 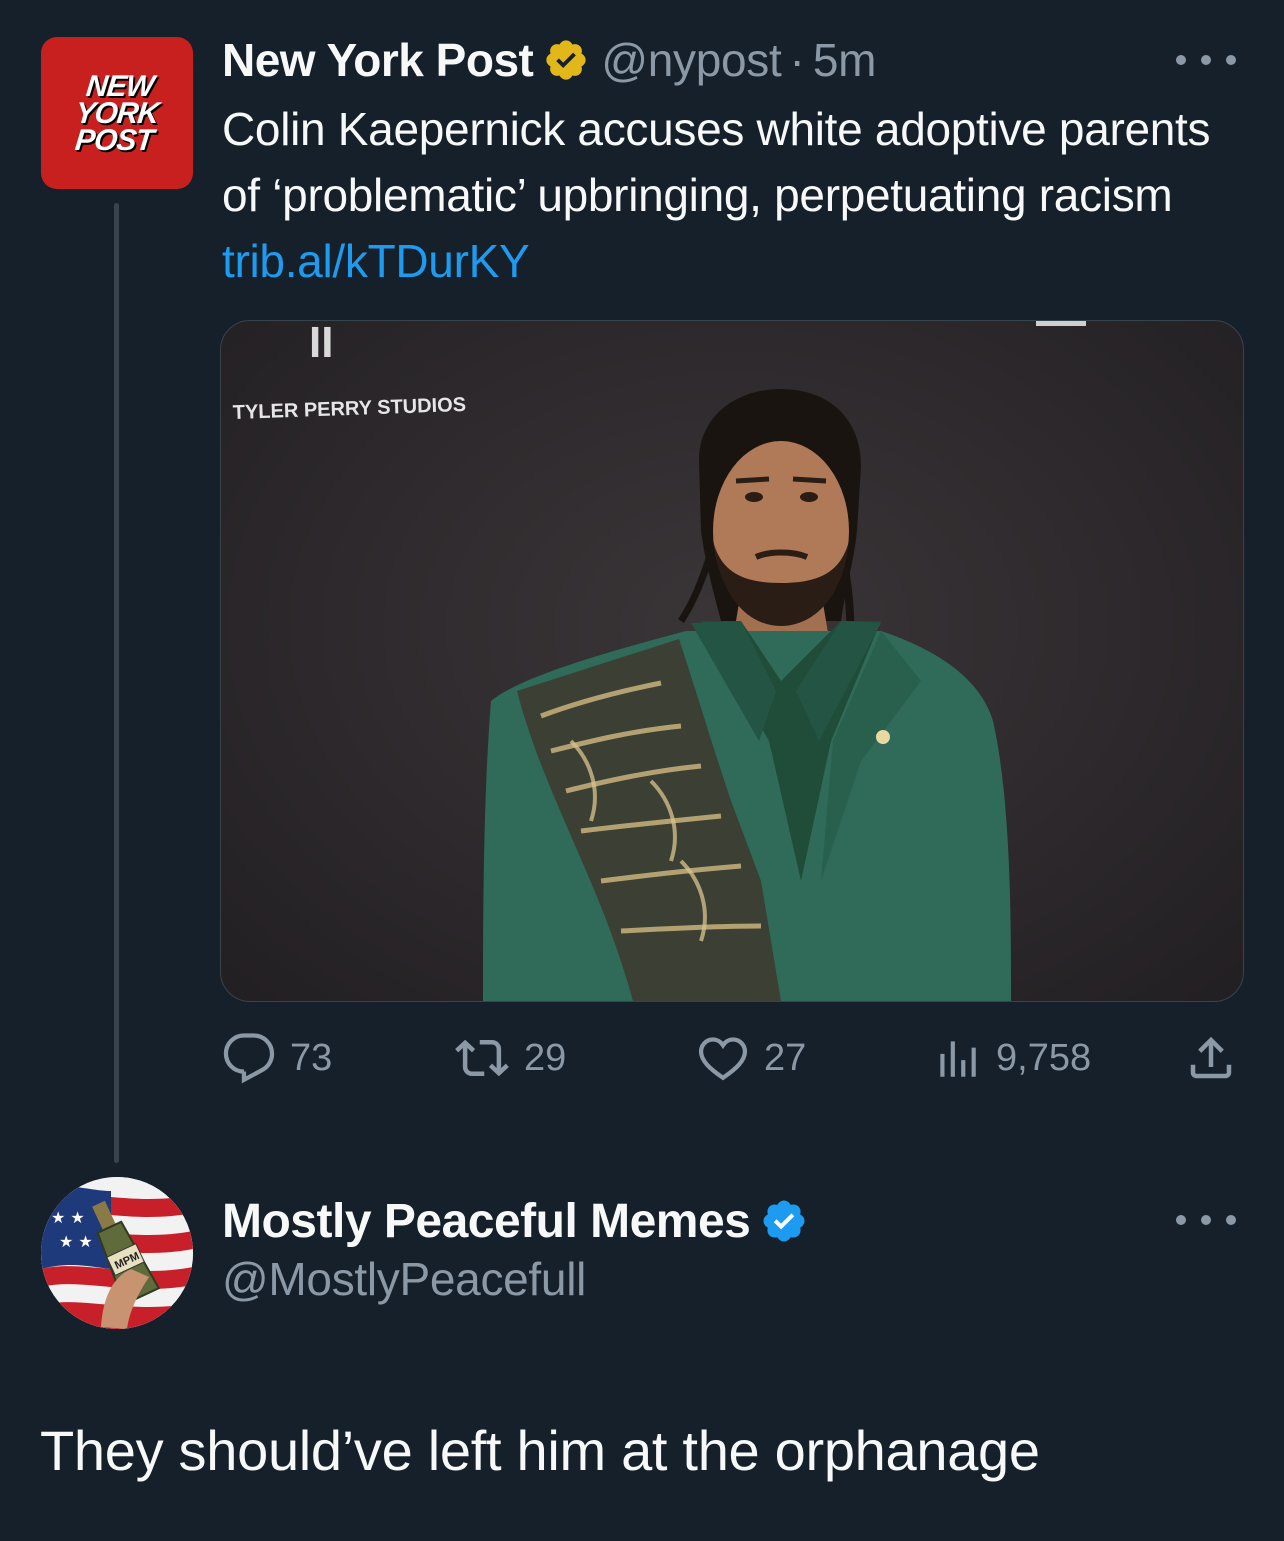 I want to click on like-button: 27, so click(x=751, y=1058).